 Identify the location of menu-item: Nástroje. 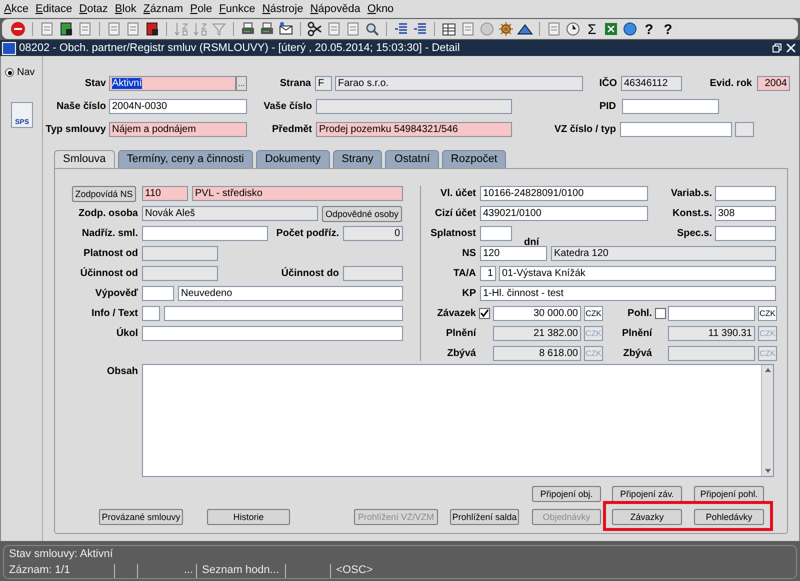
(283, 9).